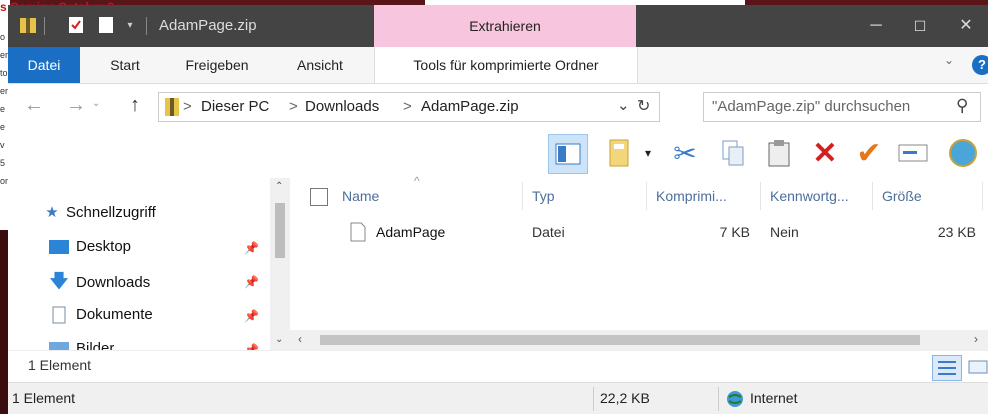 This screenshot has width=988, height=414. What do you see at coordinates (4, 181) in the screenshot?
I see `background-text-fragment: or` at bounding box center [4, 181].